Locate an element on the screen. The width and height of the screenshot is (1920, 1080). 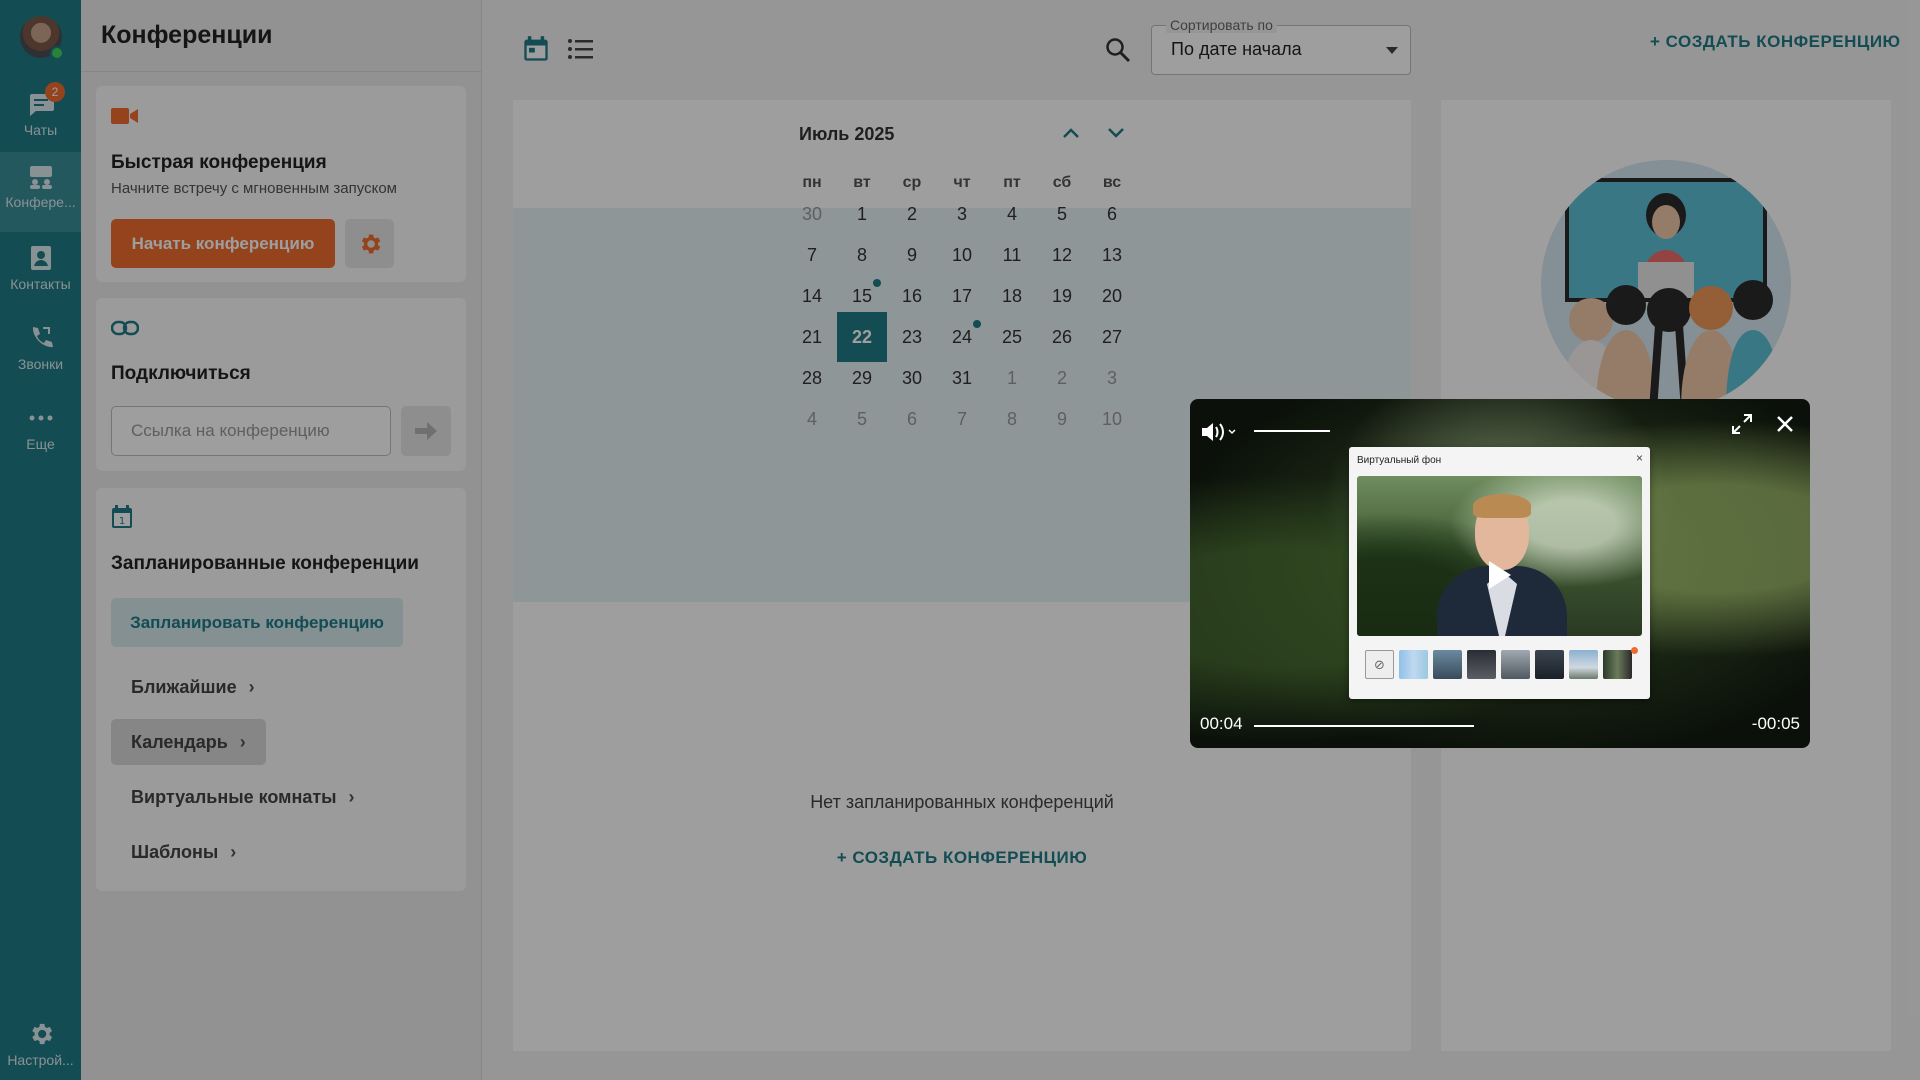
arrow-right-icon is located at coordinates (426, 431).